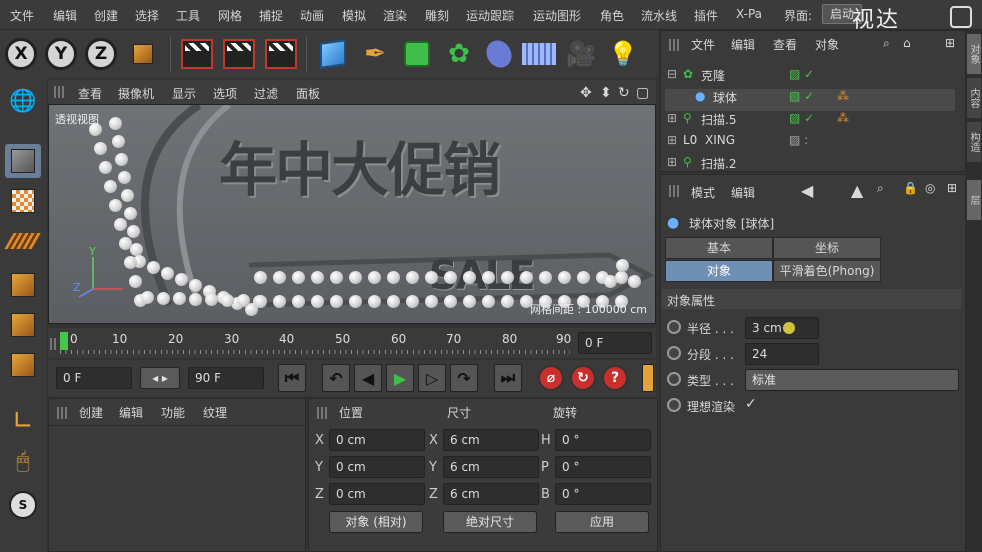  Describe the element at coordinates (810, 163) in the screenshot. I see `object-row-sweep2: ⊞ ⚲ 扫描.2` at that location.